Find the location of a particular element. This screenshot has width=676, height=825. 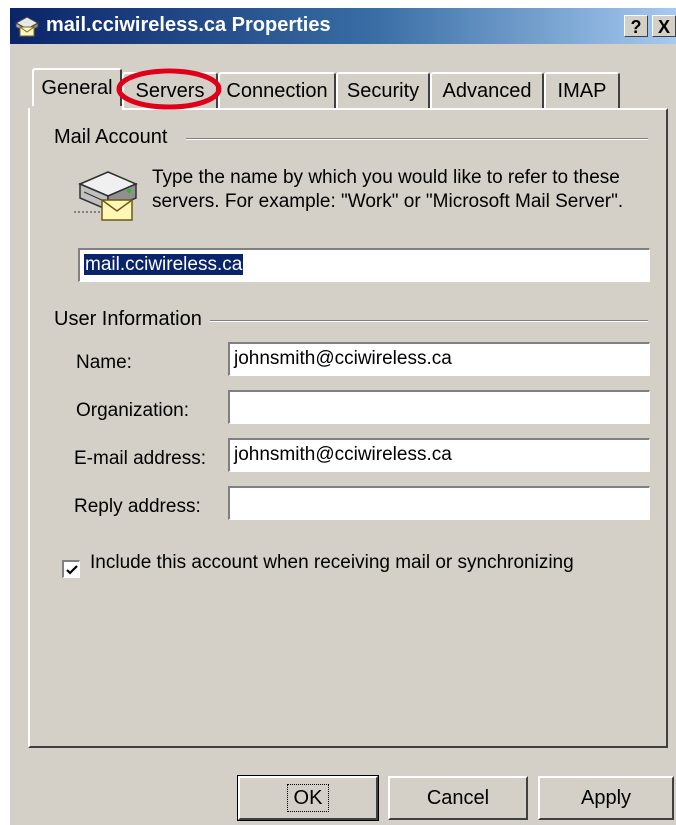

mail-server-icon is located at coordinates (108, 198).